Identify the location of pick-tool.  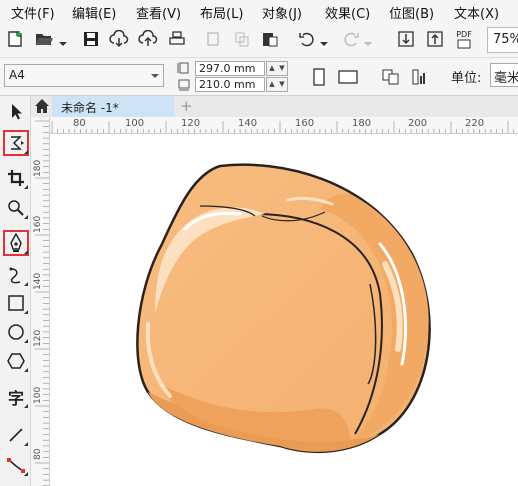
(16, 112).